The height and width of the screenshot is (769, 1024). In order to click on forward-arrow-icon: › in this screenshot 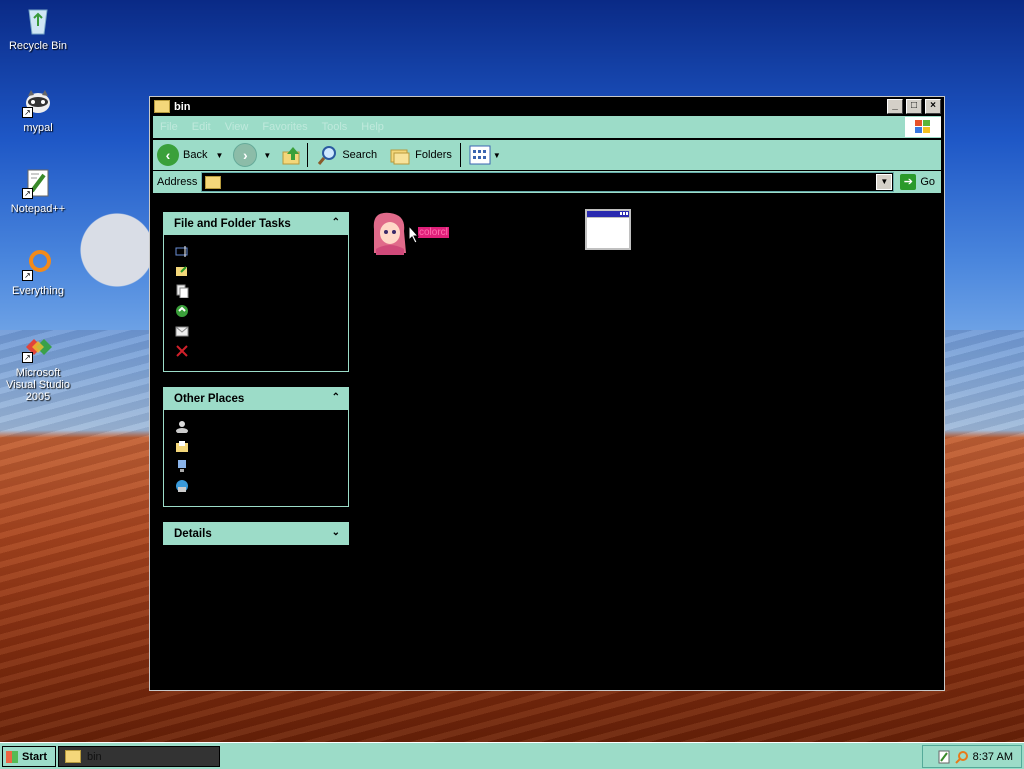, I will do `click(245, 155)`.